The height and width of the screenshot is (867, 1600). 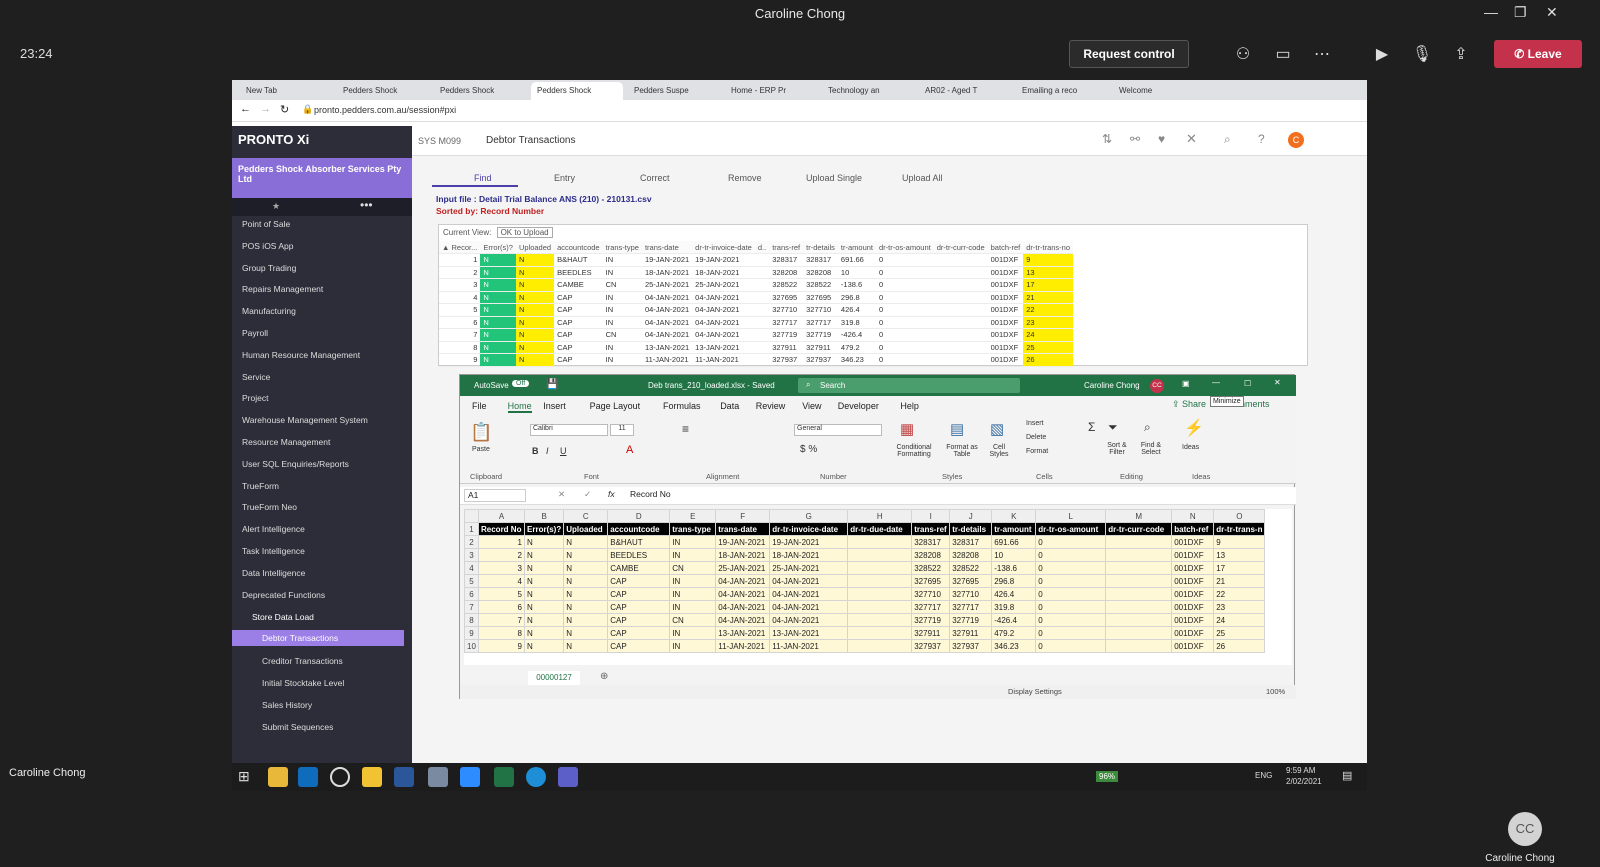 What do you see at coordinates (1239, 633) in the screenshot?
I see `sheet-cell: 25` at bounding box center [1239, 633].